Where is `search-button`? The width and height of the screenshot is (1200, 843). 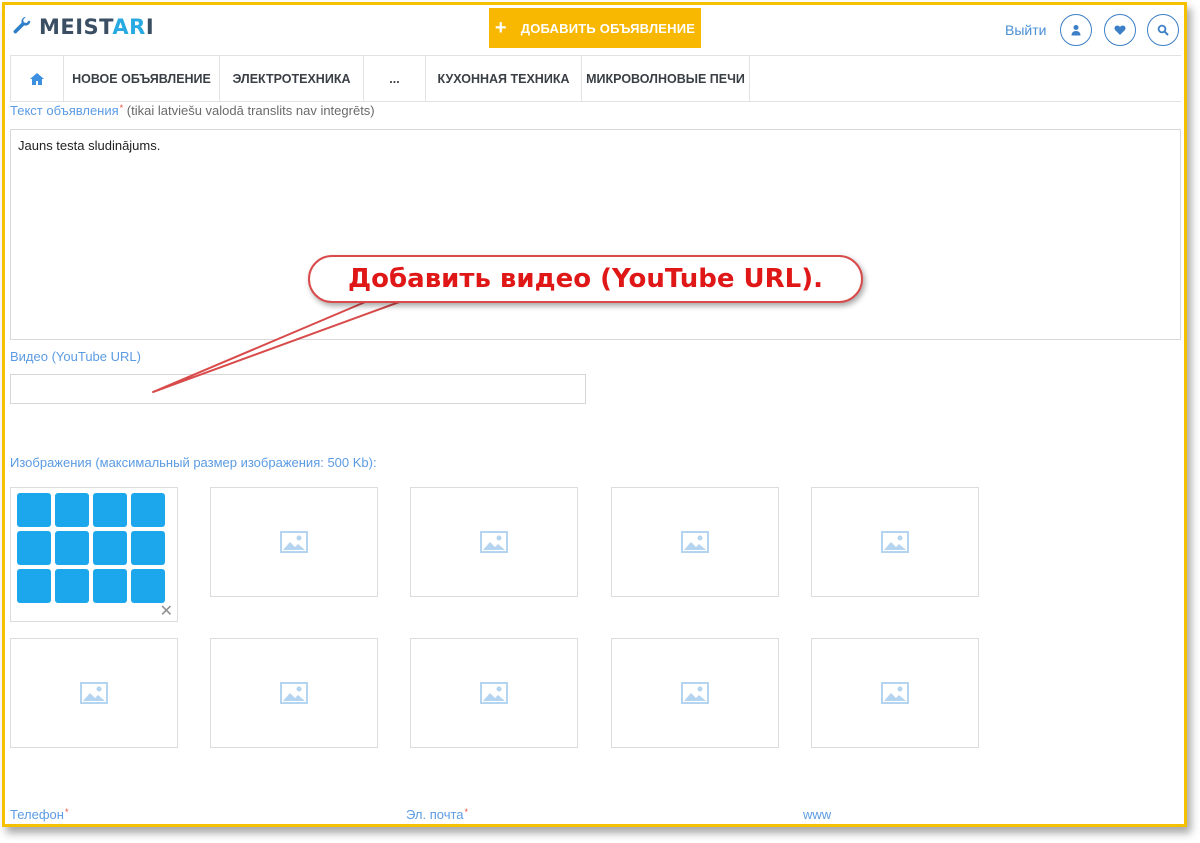
search-button is located at coordinates (1163, 30).